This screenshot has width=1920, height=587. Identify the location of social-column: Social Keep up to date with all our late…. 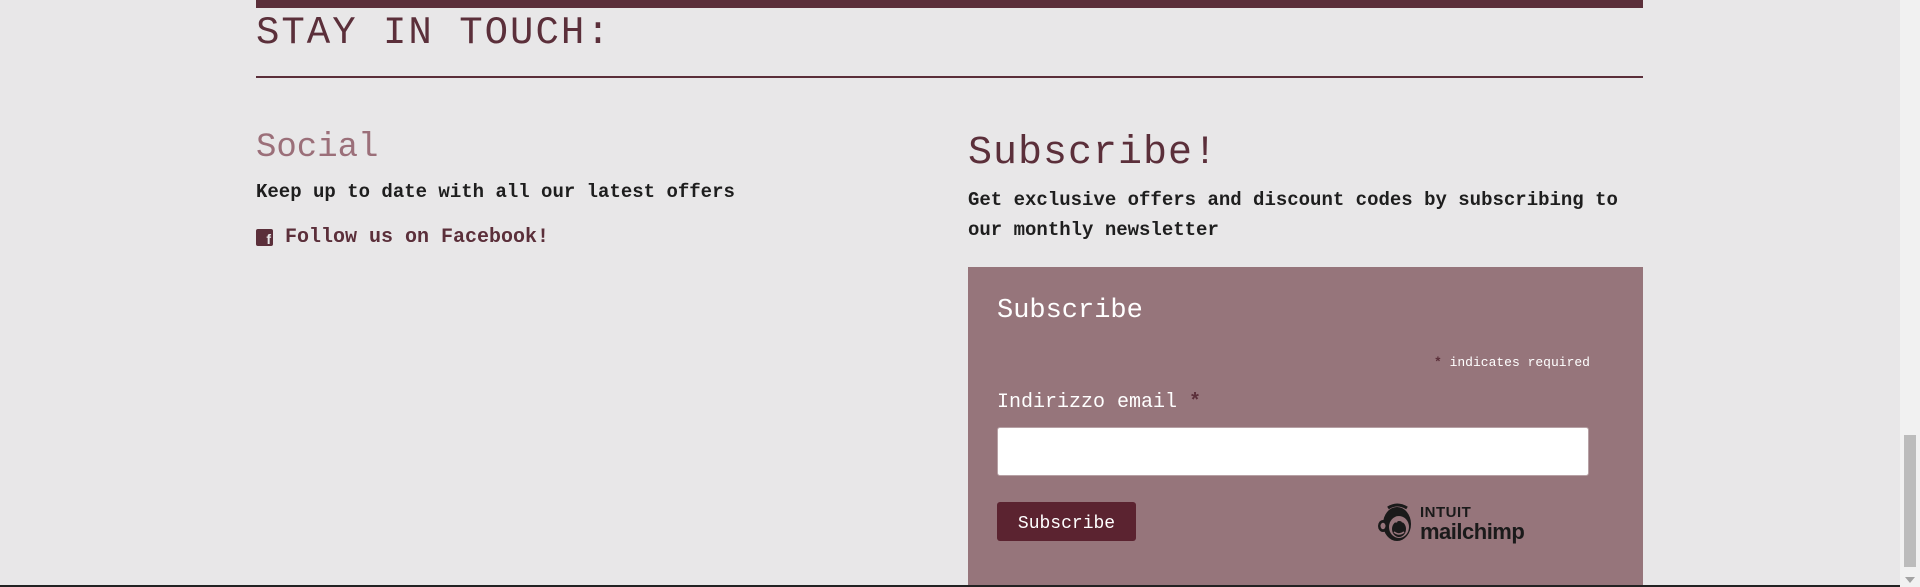
(581, 188).